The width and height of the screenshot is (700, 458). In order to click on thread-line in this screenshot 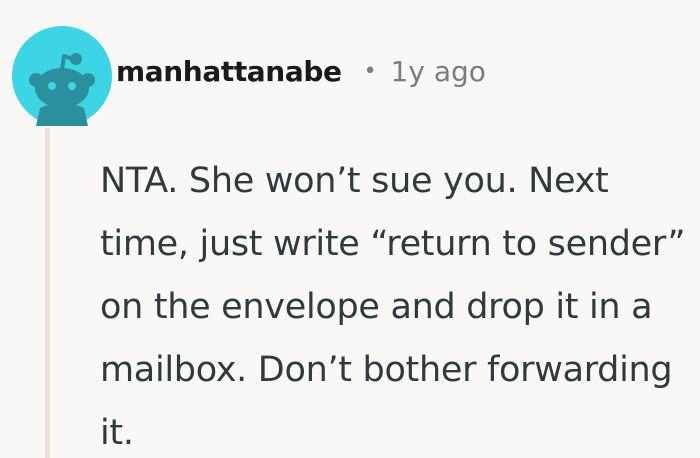, I will do `click(47, 293)`.